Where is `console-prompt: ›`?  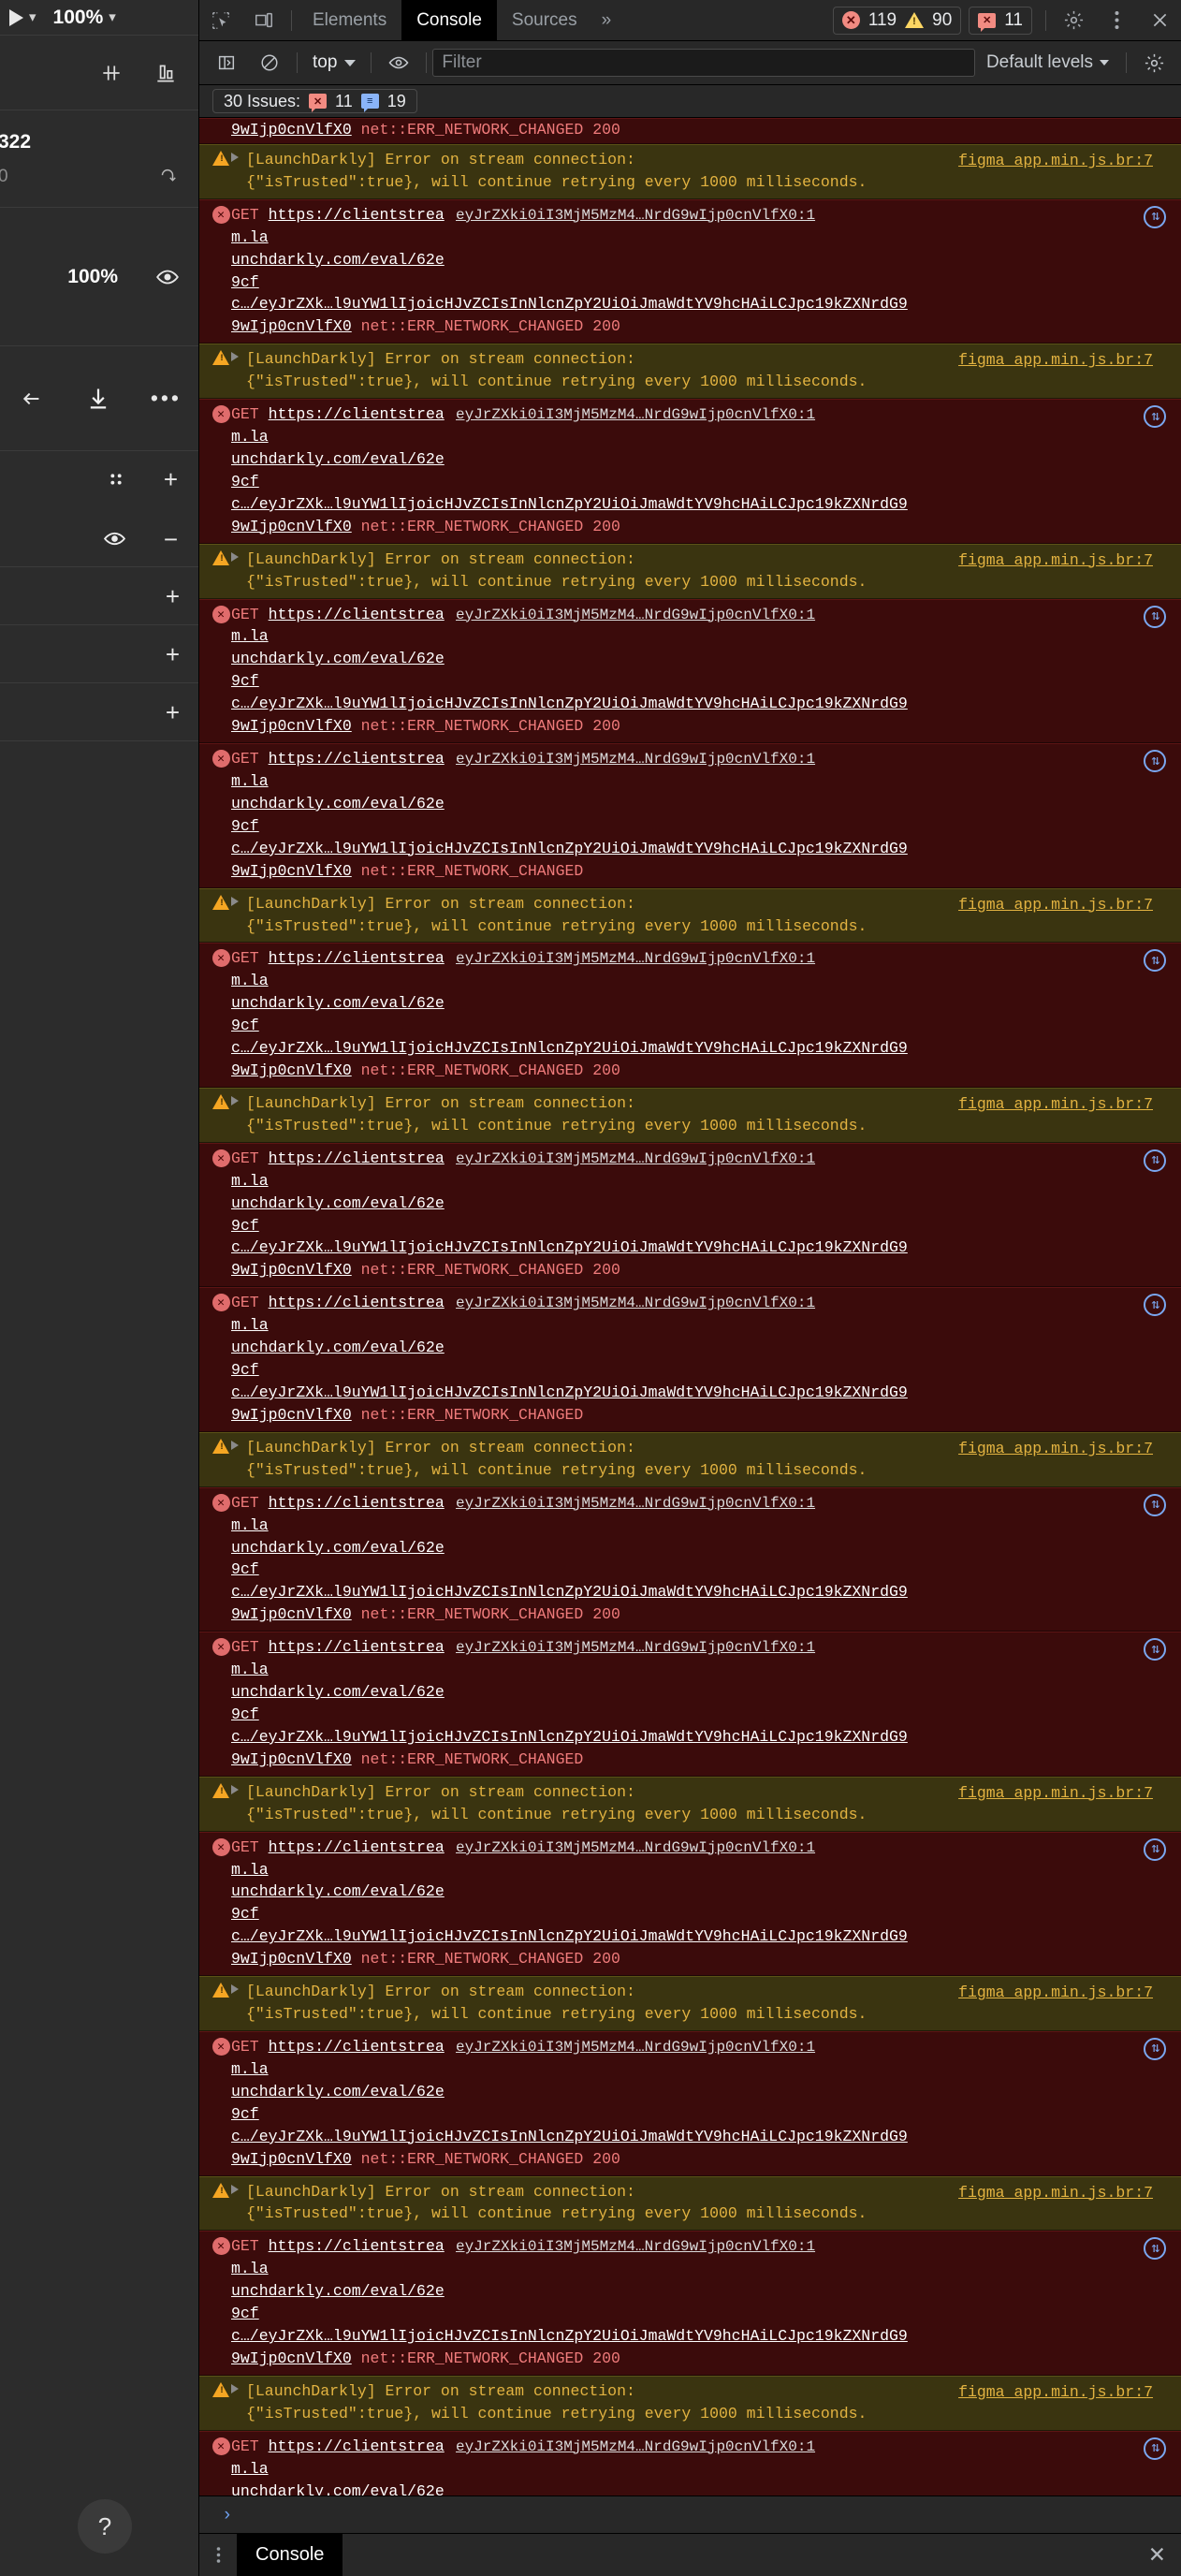 console-prompt: › is located at coordinates (690, 2514).